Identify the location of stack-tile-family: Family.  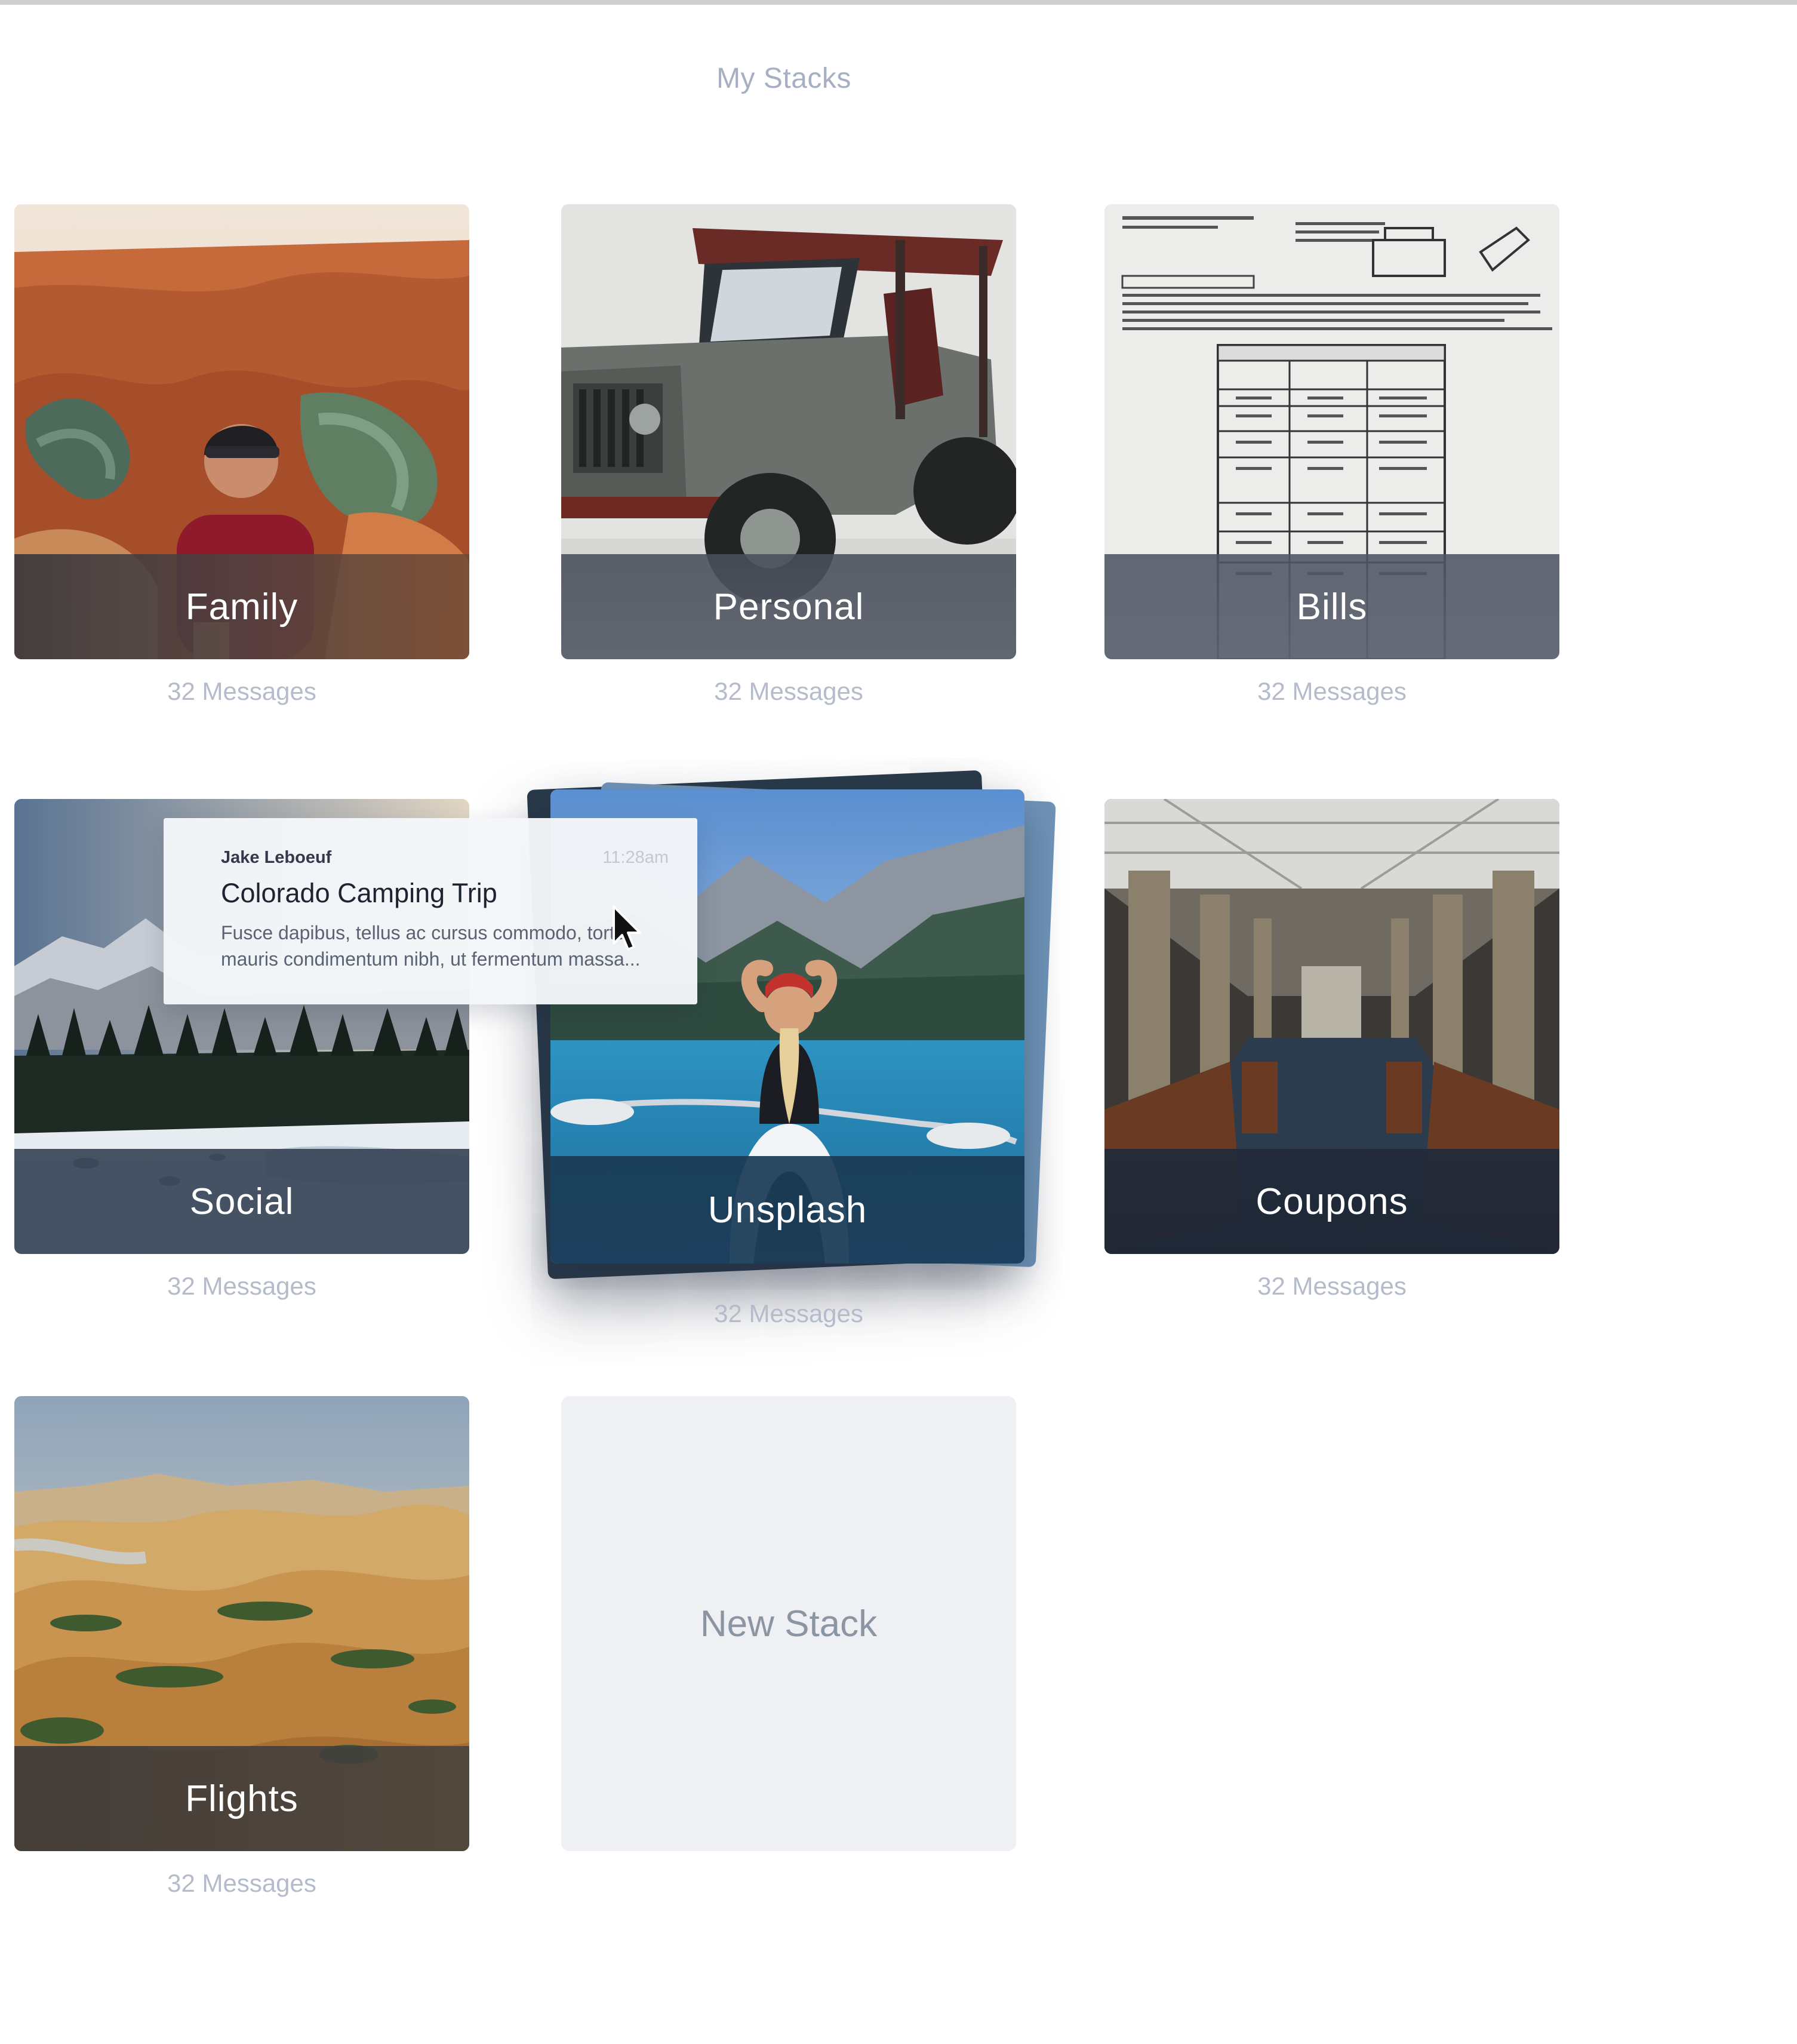
(241, 431).